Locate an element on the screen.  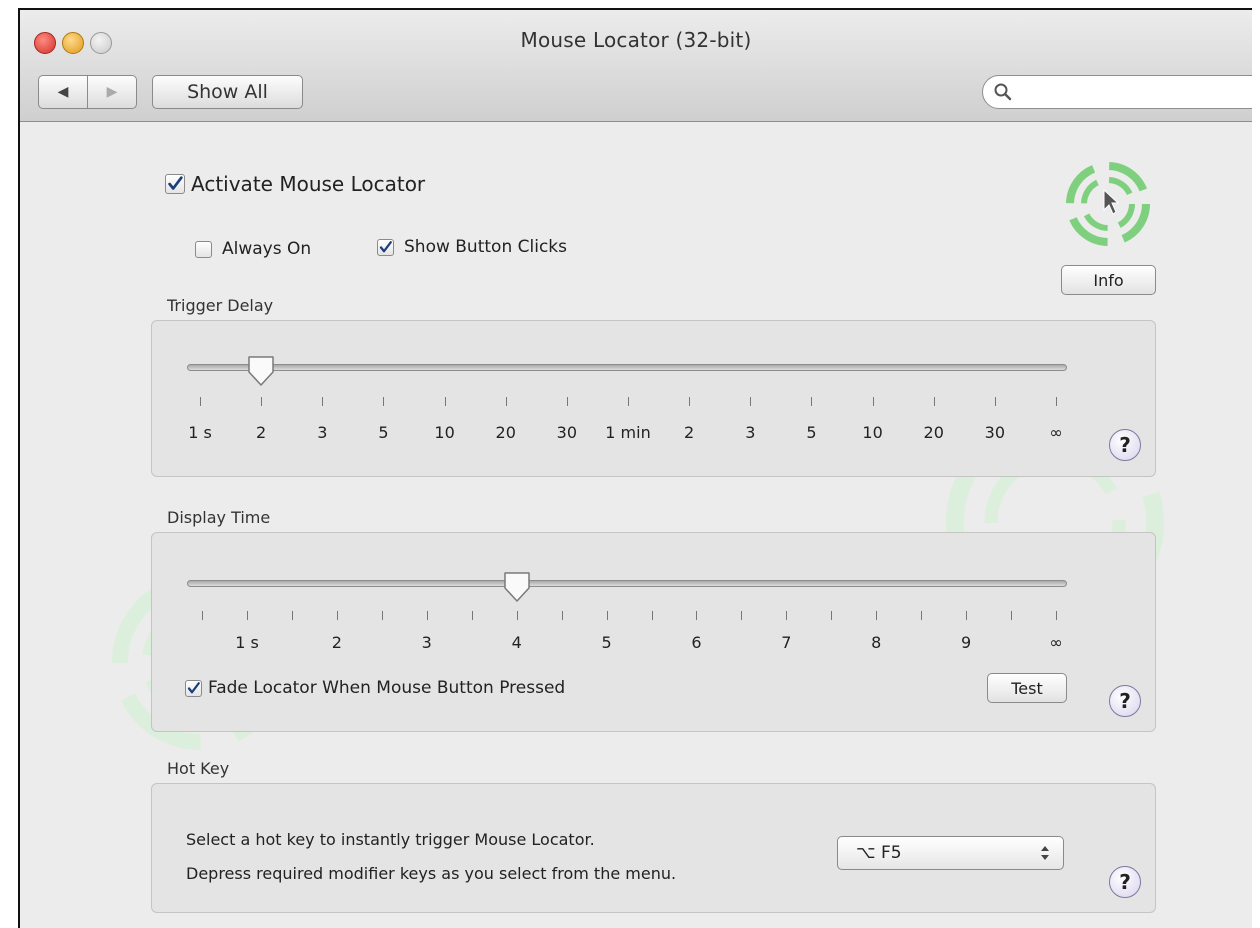
triangle-left-icon: ◀ is located at coordinates (63, 92).